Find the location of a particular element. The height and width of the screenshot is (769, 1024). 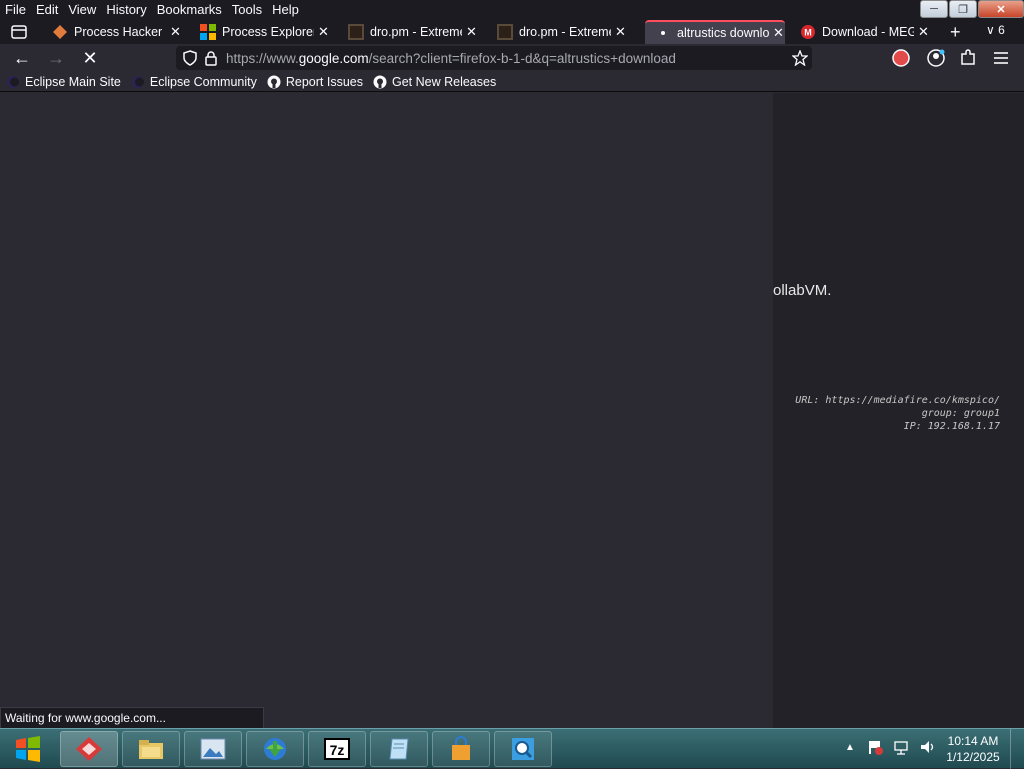

windows-logo-icon is located at coordinates (208, 32).